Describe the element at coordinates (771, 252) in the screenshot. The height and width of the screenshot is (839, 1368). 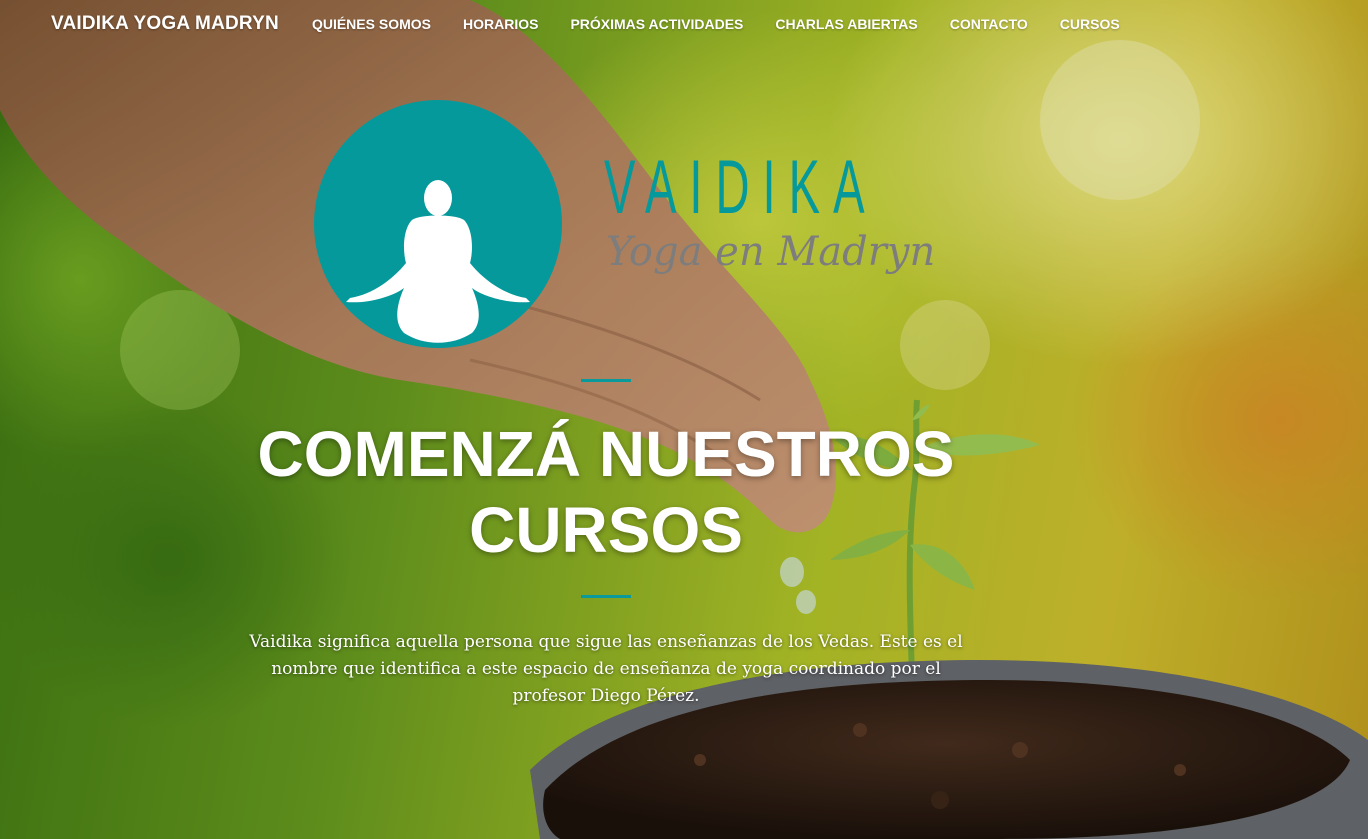
I see `logo-subtitle: Yoga en Madryn` at that location.